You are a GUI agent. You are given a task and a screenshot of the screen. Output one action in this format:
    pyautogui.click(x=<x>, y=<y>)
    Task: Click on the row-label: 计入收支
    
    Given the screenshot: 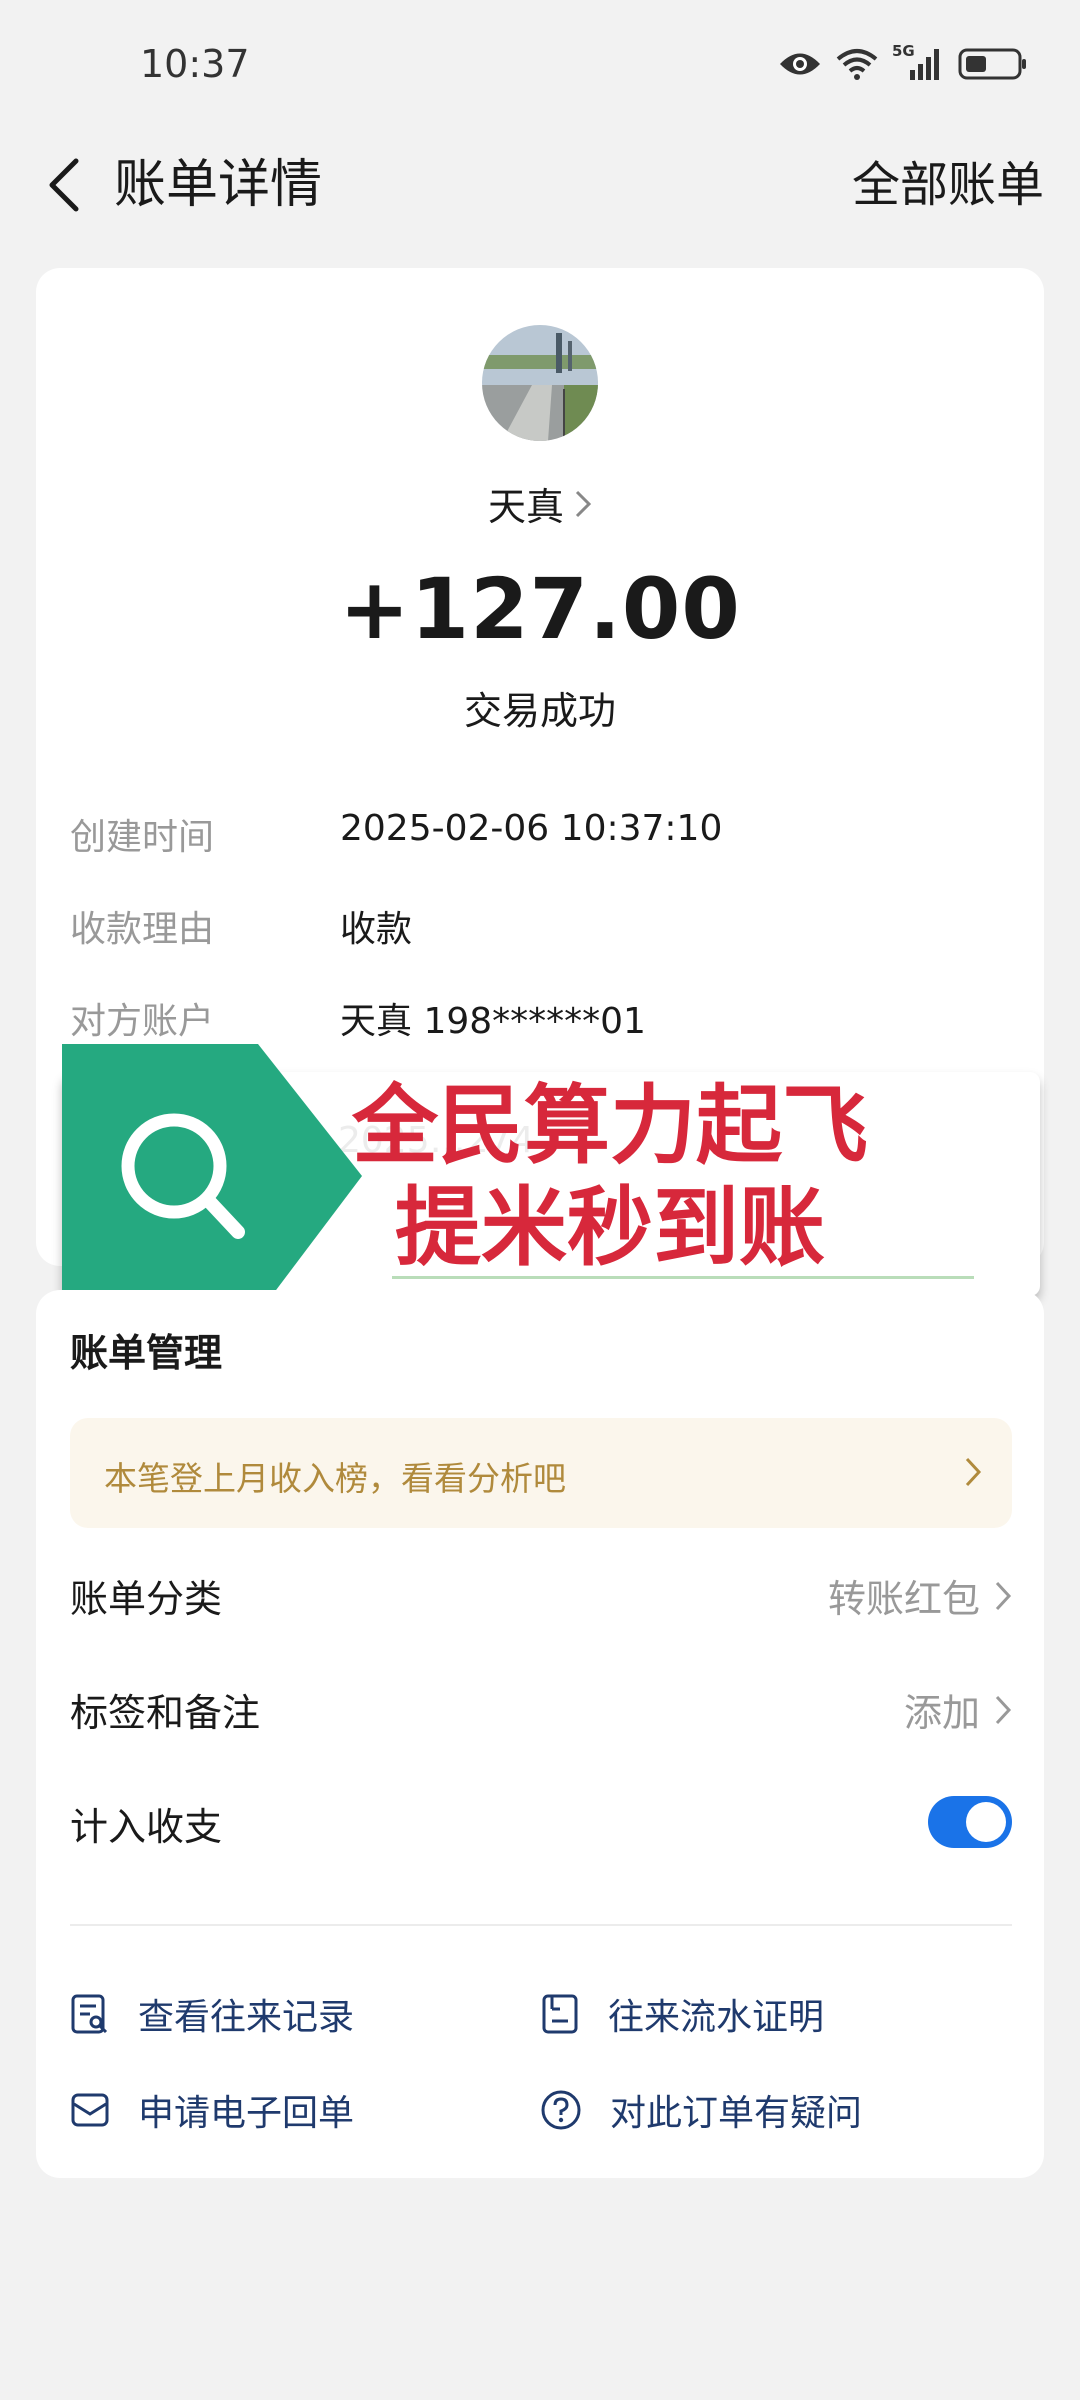 What is the action you would take?
    pyautogui.click(x=146, y=1827)
    